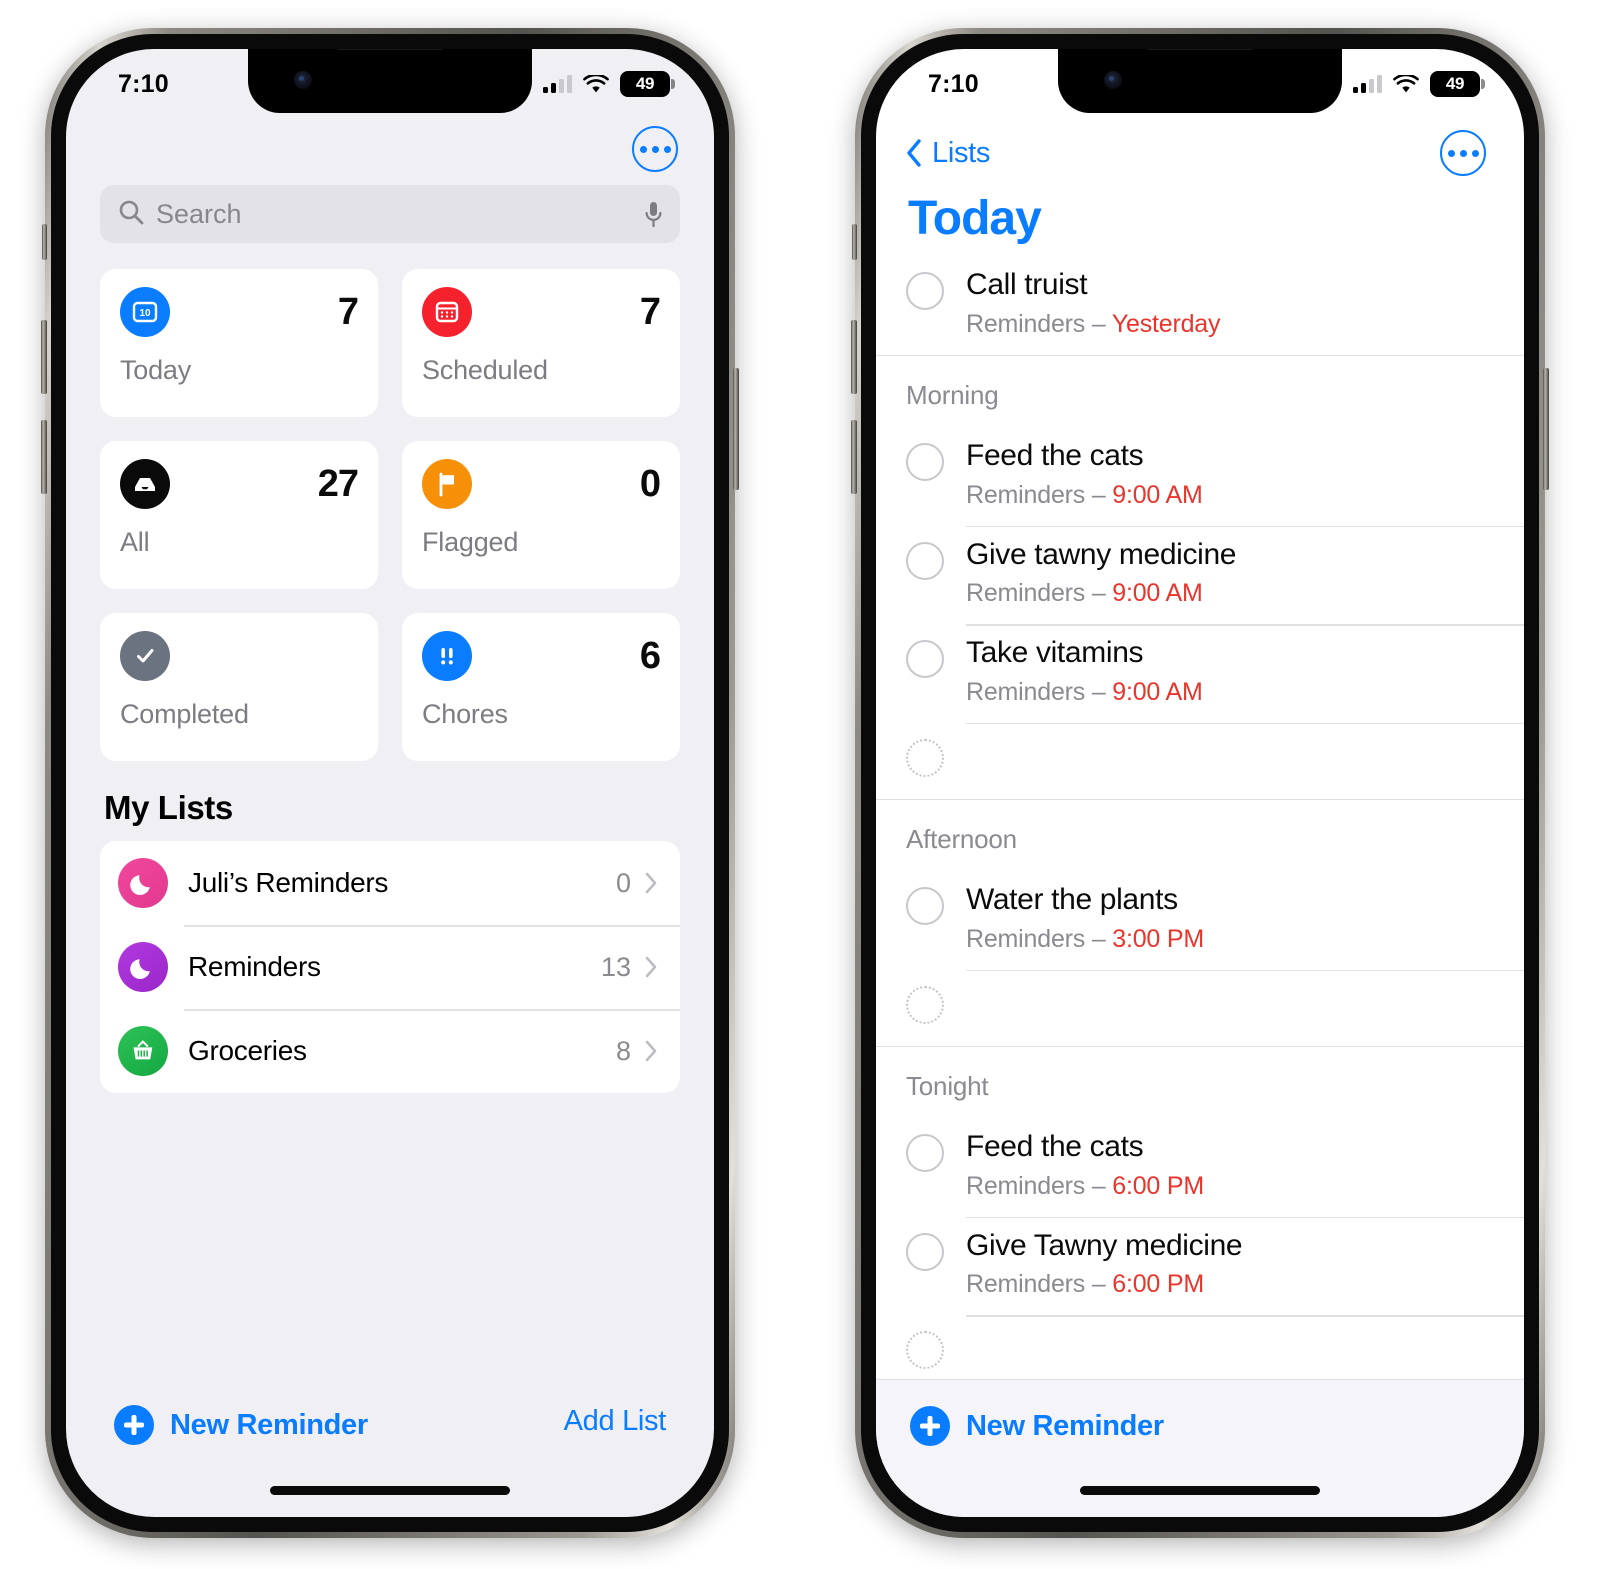  Describe the element at coordinates (653, 214) in the screenshot. I see `microphone-icon` at that location.